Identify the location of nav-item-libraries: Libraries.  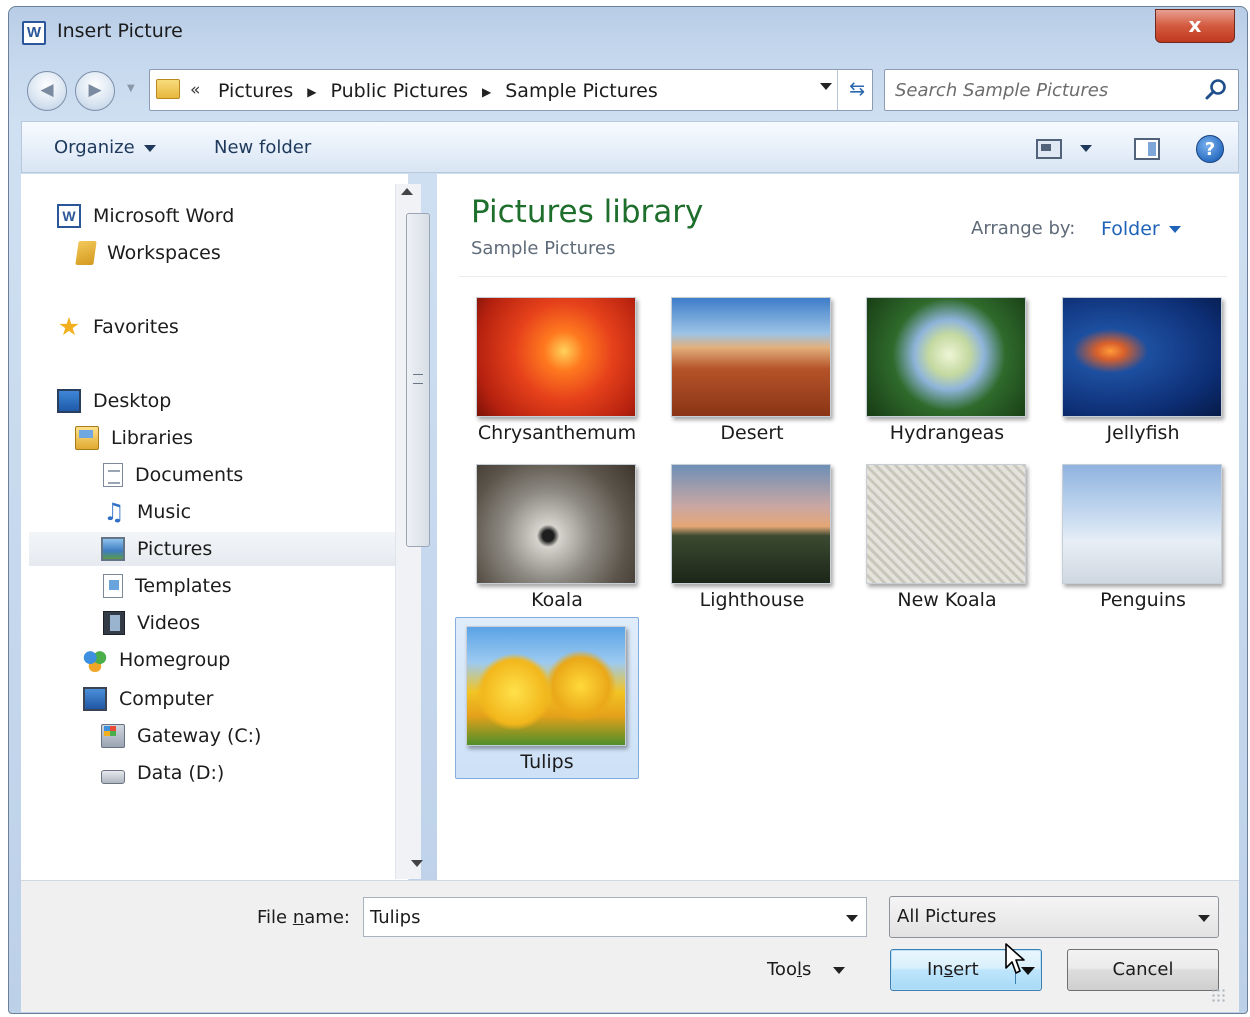
(134, 438).